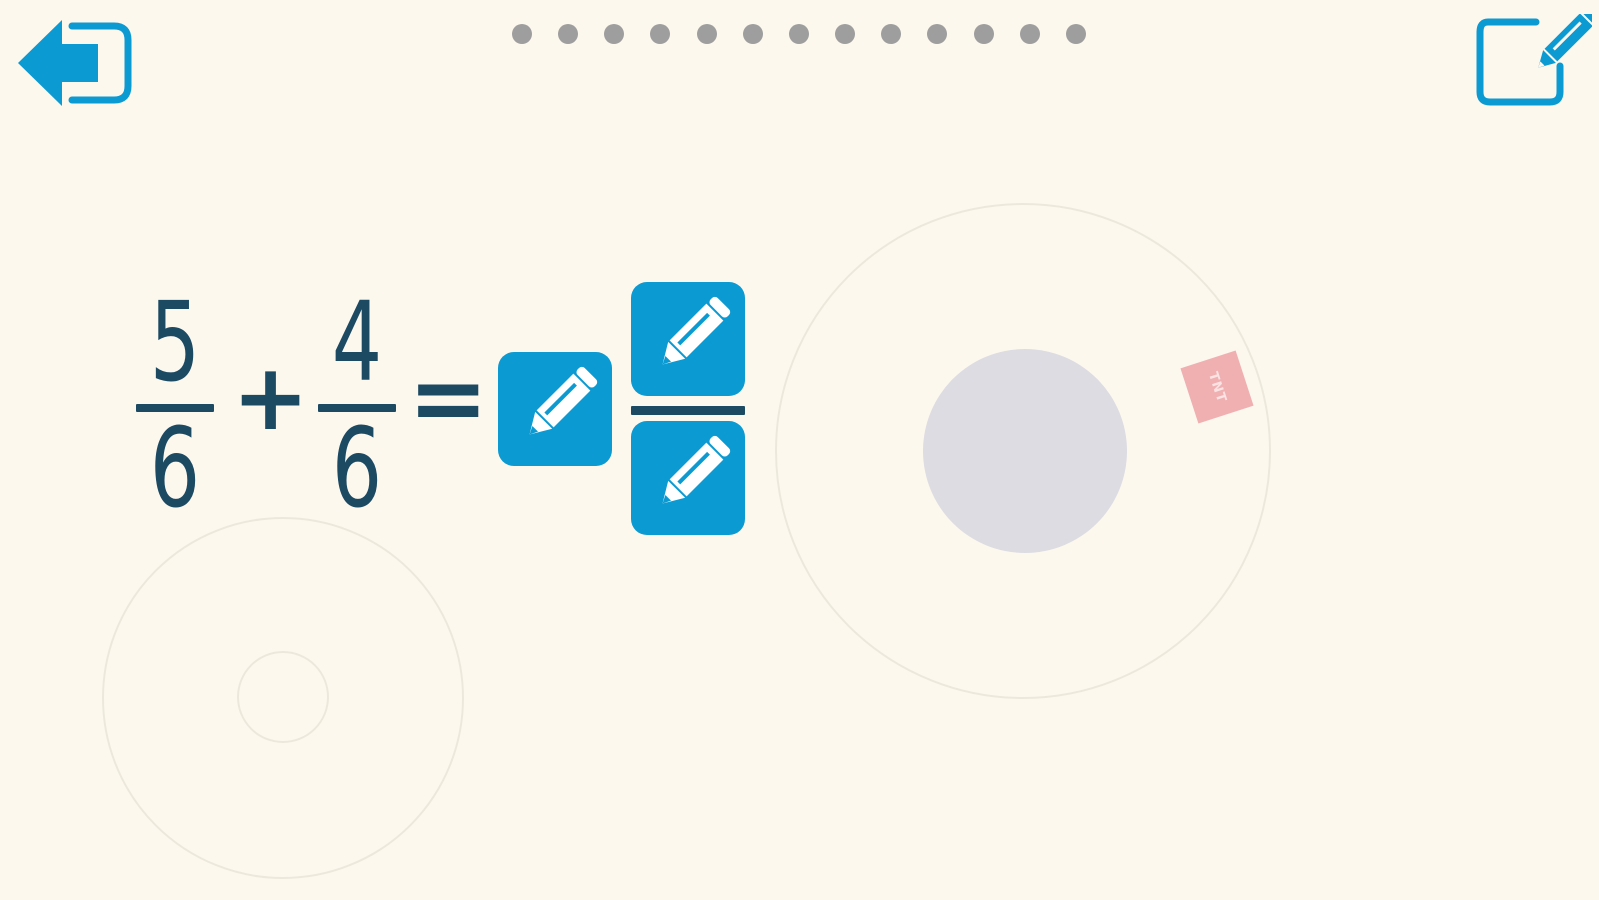 This screenshot has height=900, width=1599. I want to click on plus-operator: +, so click(271, 397).